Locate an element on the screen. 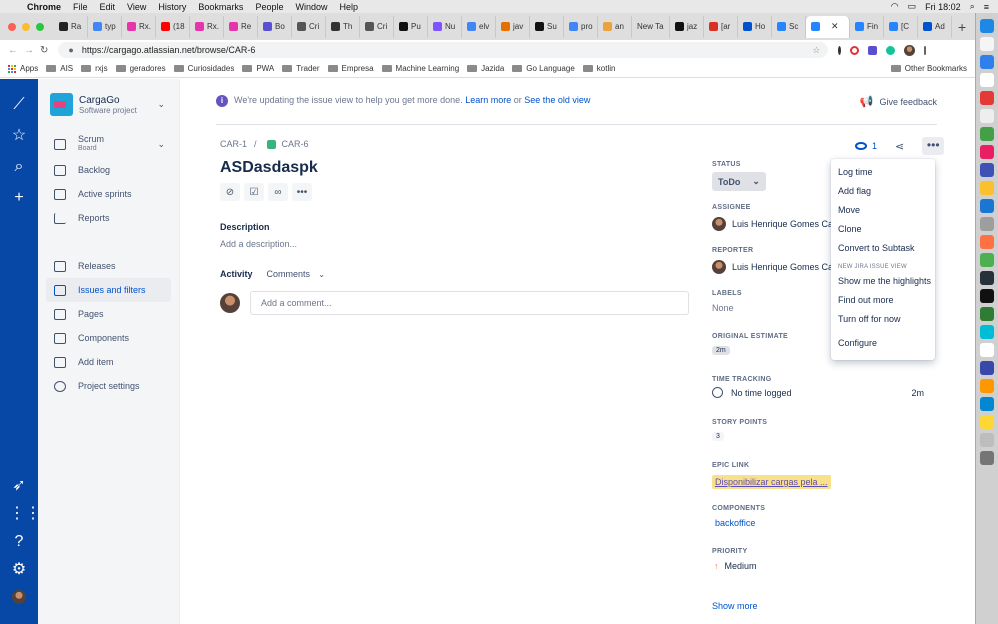 The height and width of the screenshot is (624, 998). sidebar-item-pages: Pages is located at coordinates (108, 314).